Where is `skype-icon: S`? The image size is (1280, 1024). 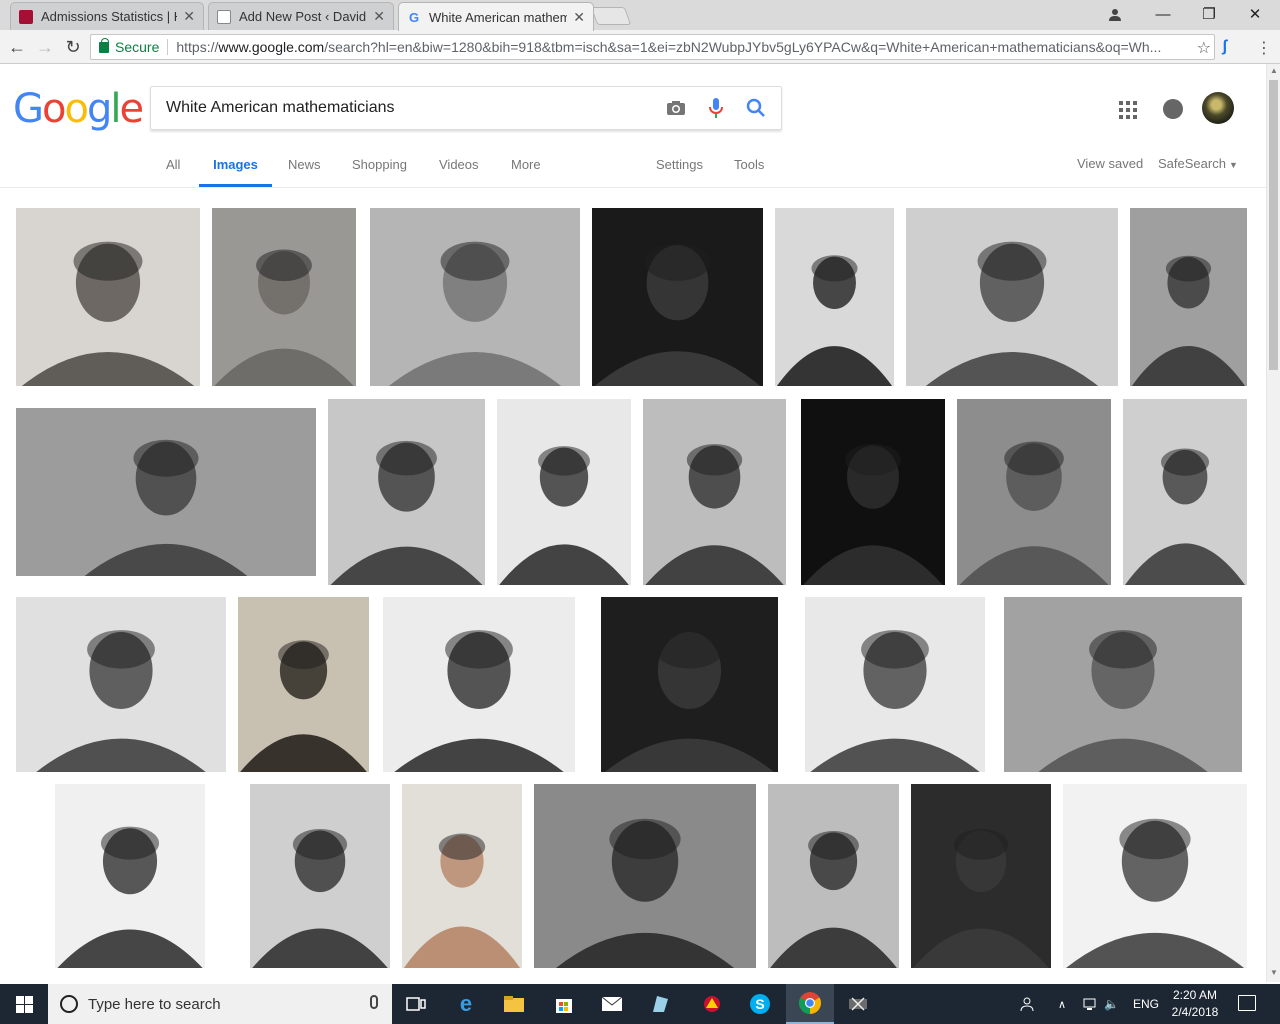
skype-icon: S is located at coordinates (760, 1004).